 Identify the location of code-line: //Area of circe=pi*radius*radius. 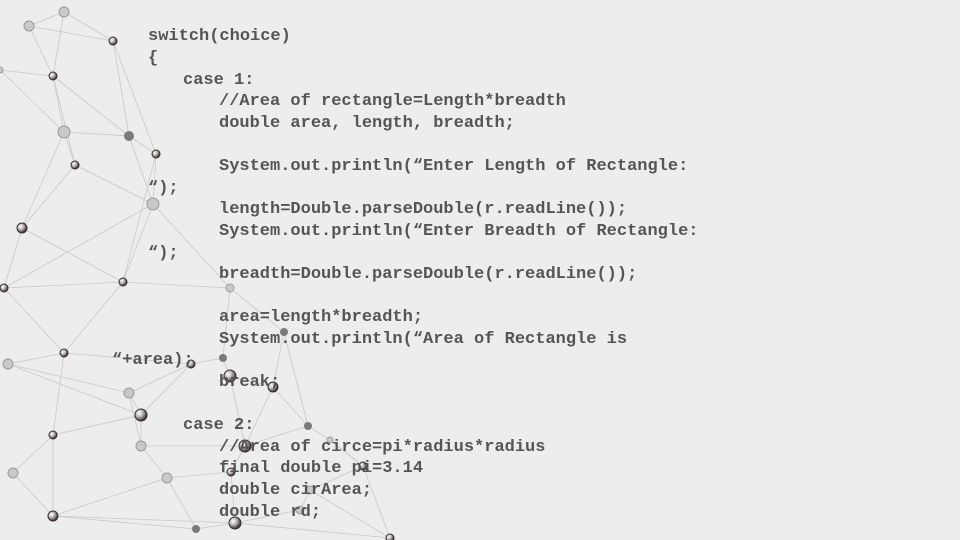
(382, 447).